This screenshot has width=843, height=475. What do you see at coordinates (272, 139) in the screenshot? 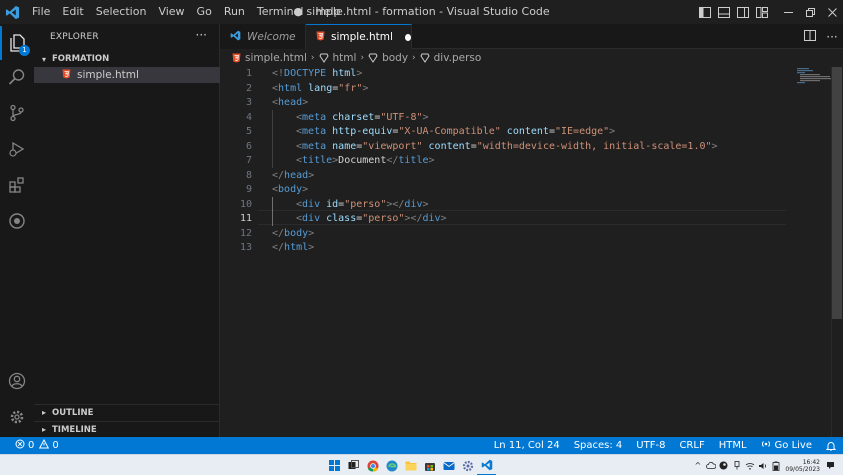
I see `indent-guide` at bounding box center [272, 139].